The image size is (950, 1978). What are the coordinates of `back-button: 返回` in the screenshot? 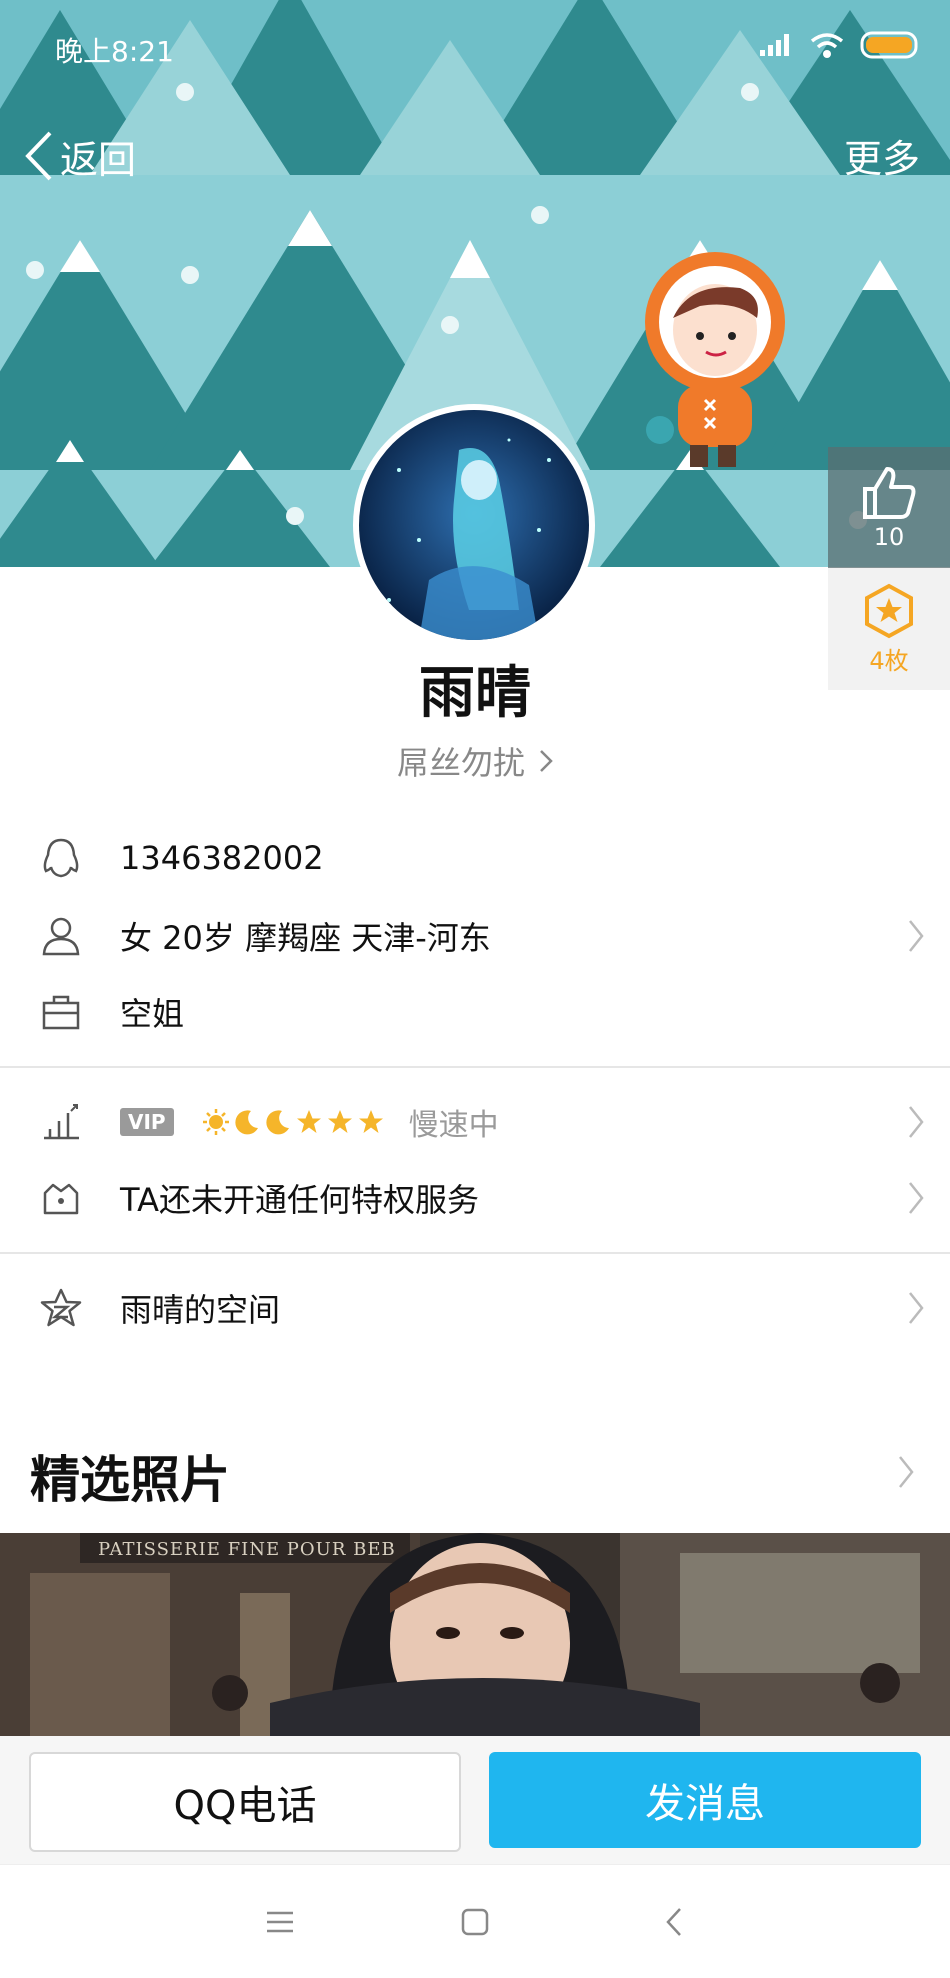 It's located at (80, 156).